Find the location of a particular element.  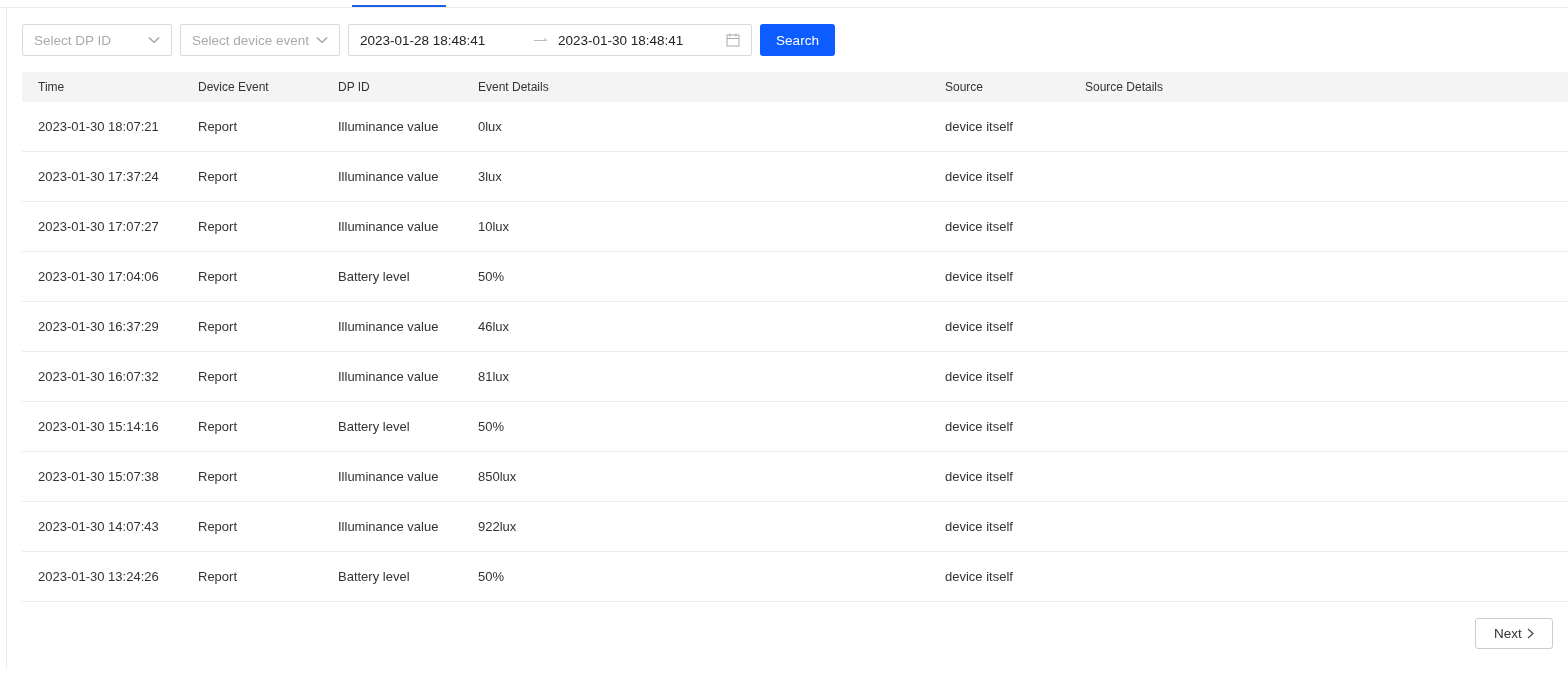

column-header: DP ID is located at coordinates (354, 87).